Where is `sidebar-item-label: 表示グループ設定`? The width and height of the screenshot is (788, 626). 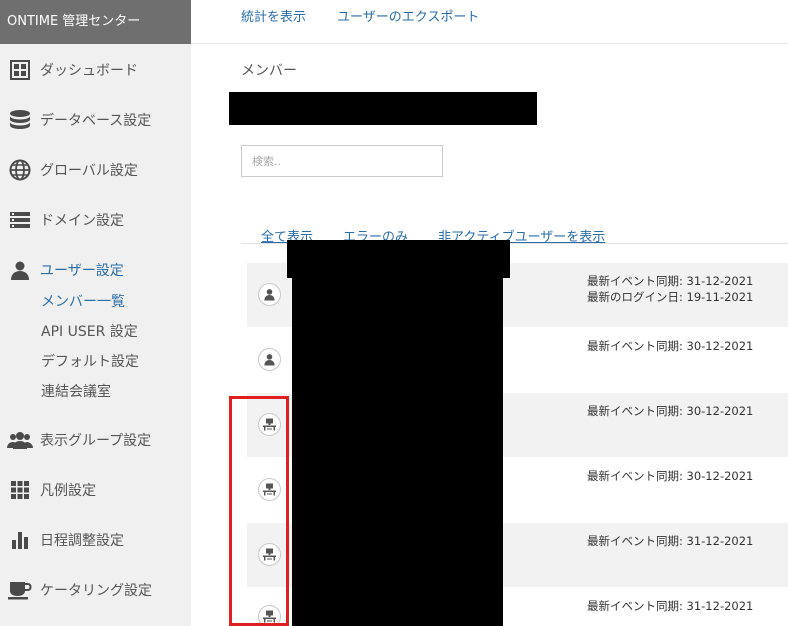
sidebar-item-label: 表示グループ設定 is located at coordinates (96, 441).